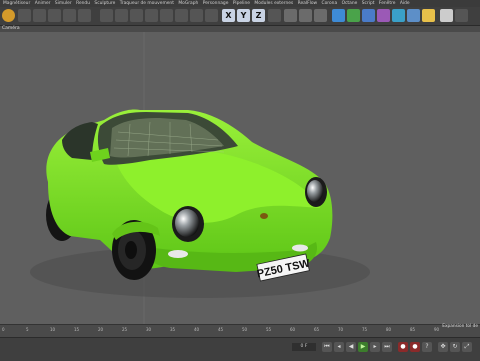 The height and width of the screenshot is (361, 480). I want to click on timeline-tick: 55, so click(269, 329).